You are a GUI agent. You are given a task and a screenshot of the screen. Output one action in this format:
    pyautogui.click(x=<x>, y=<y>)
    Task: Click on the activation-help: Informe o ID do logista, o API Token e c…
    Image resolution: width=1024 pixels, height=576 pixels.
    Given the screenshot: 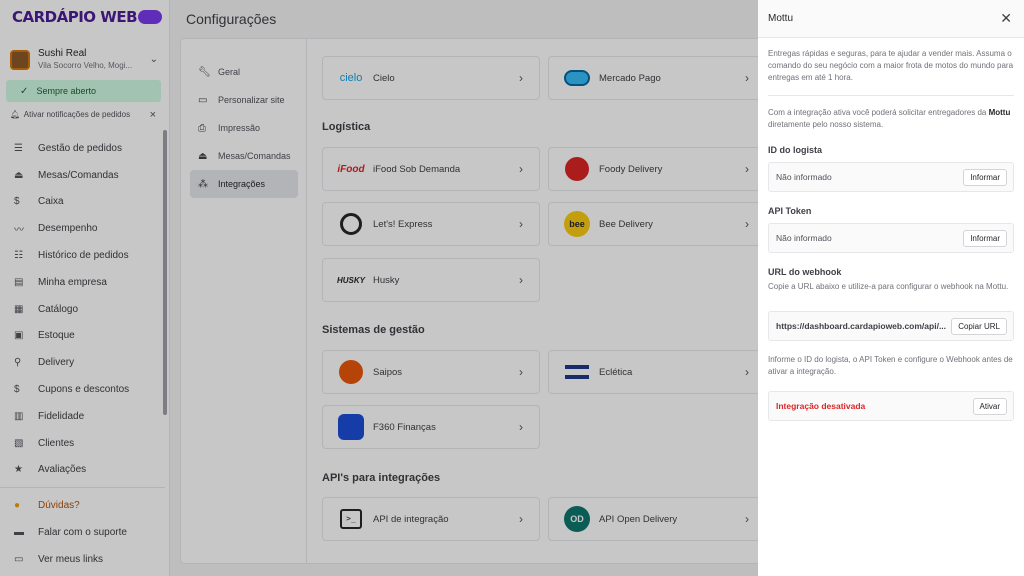 What is the action you would take?
    pyautogui.click(x=890, y=365)
    